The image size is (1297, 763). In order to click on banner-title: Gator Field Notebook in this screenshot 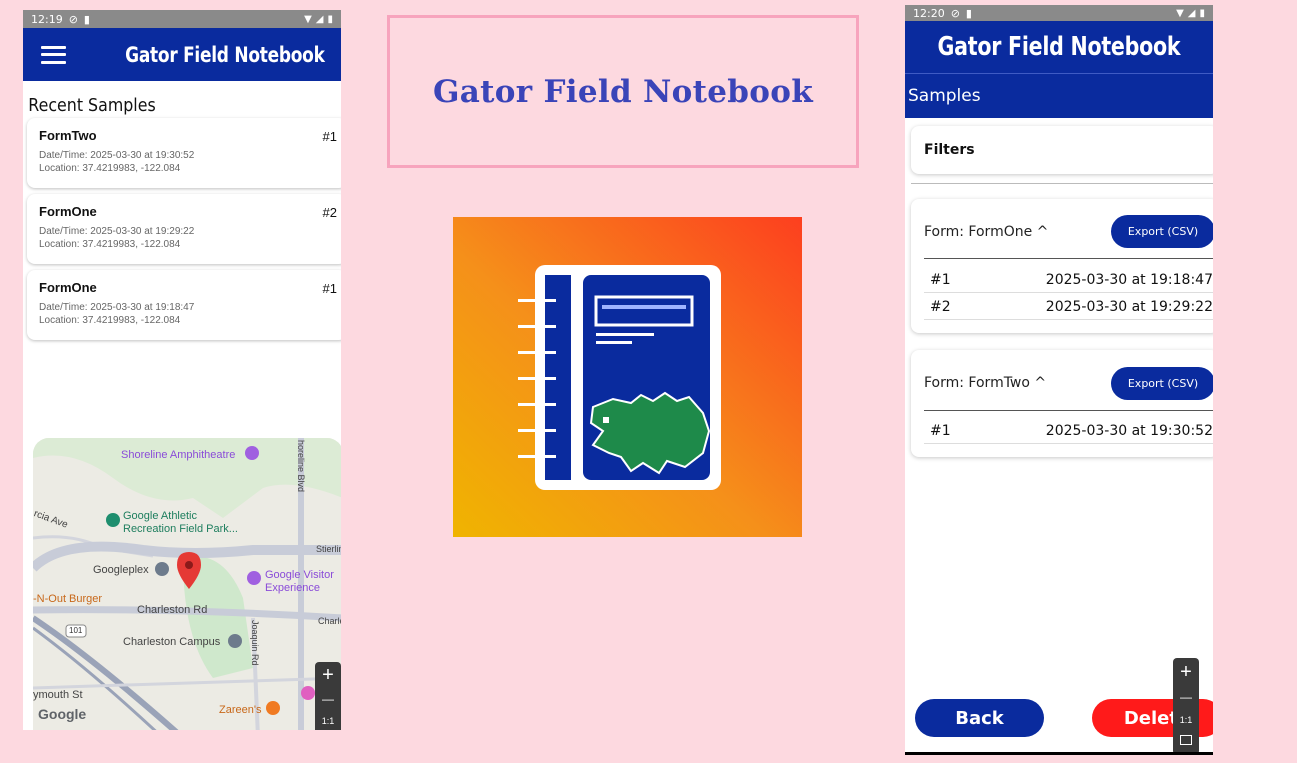, I will do `click(623, 91)`.